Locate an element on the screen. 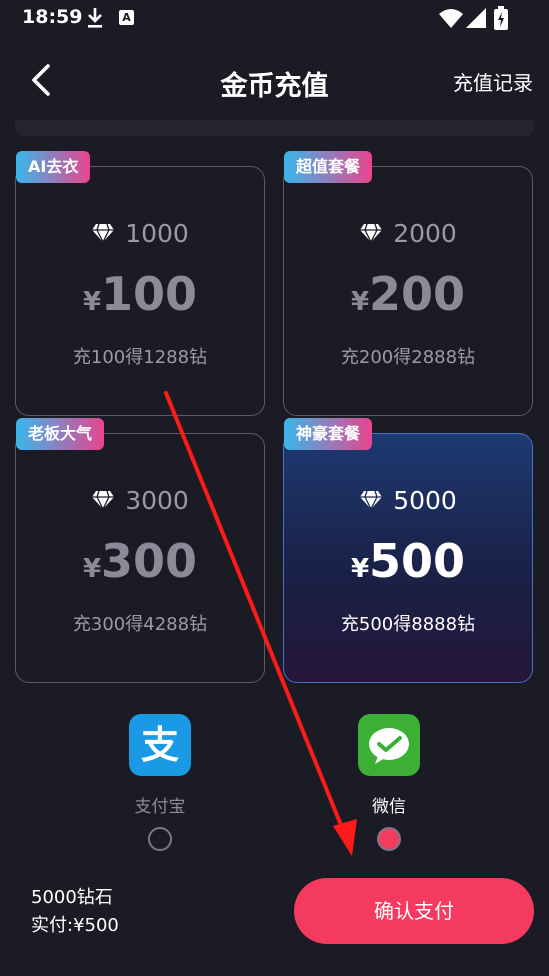 This screenshot has height=976, width=549. package-card-2000: 超值套餐 2000 ¥200 充200得2888钻 is located at coordinates (408, 283).